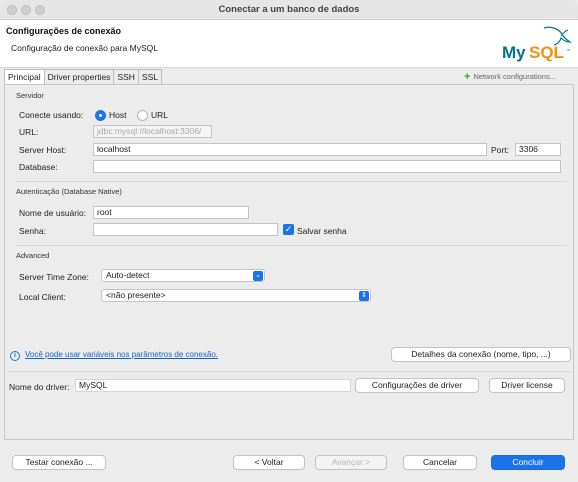 The height and width of the screenshot is (482, 578). Describe the element at coordinates (364, 296) in the screenshot. I see `updown-arrows-icon: ⇕` at that location.